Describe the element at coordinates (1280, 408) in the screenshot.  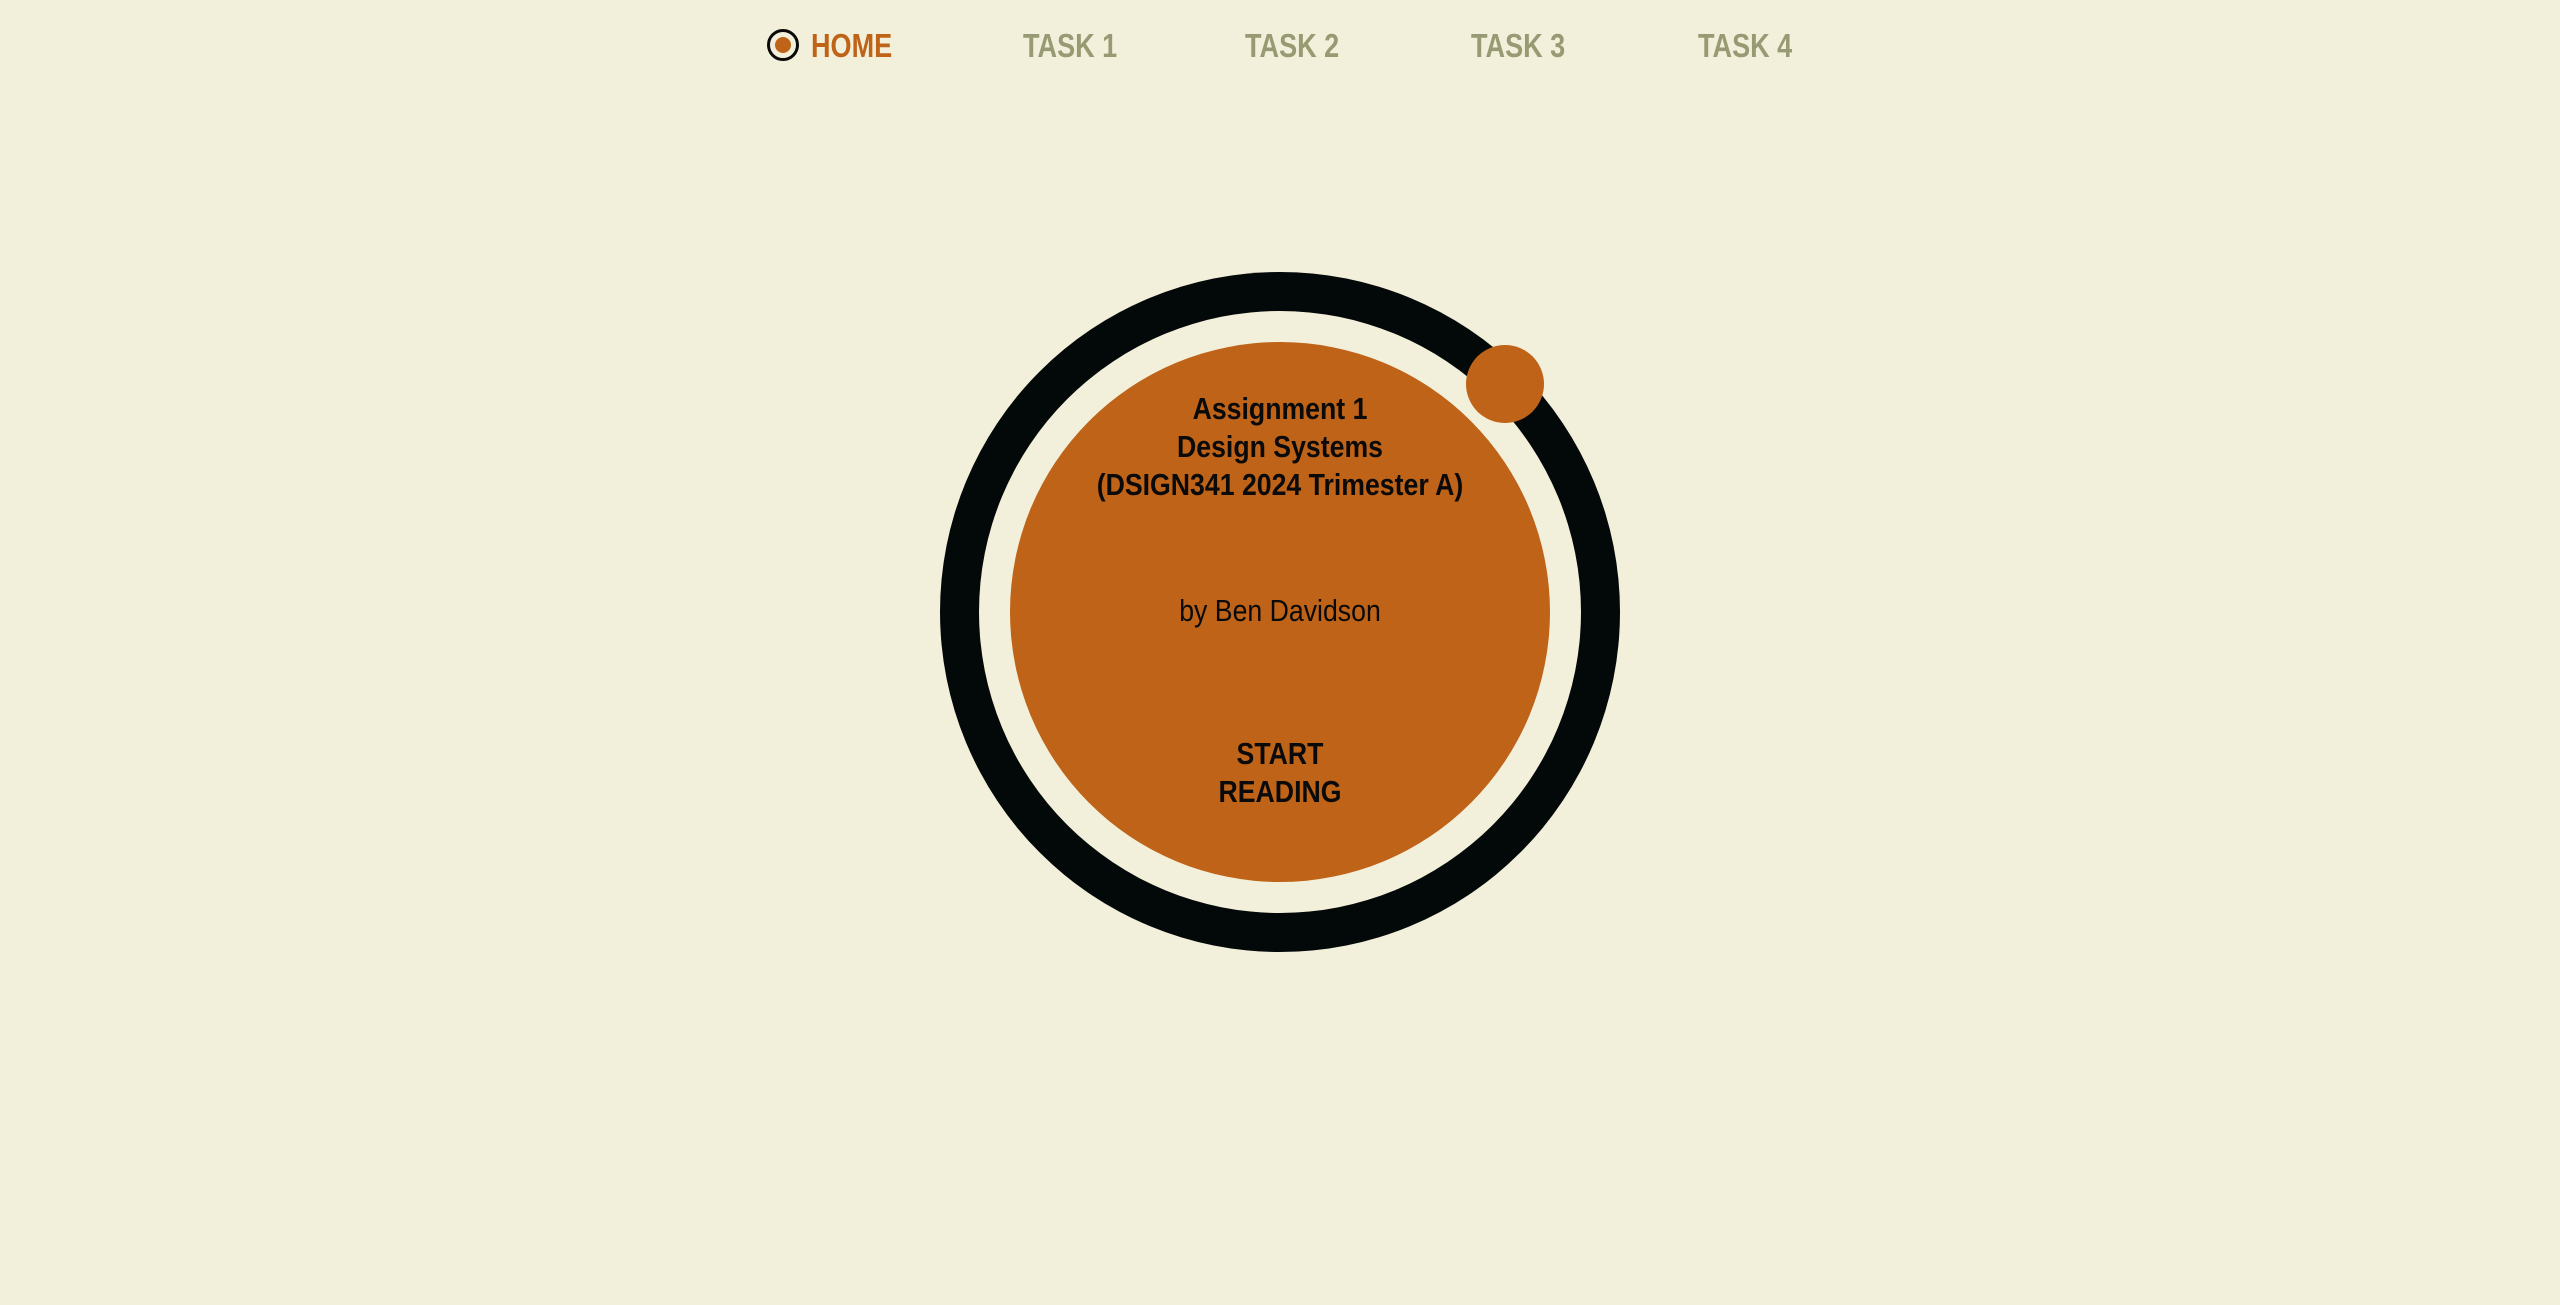
I see `title-line-1: Assignment 1` at that location.